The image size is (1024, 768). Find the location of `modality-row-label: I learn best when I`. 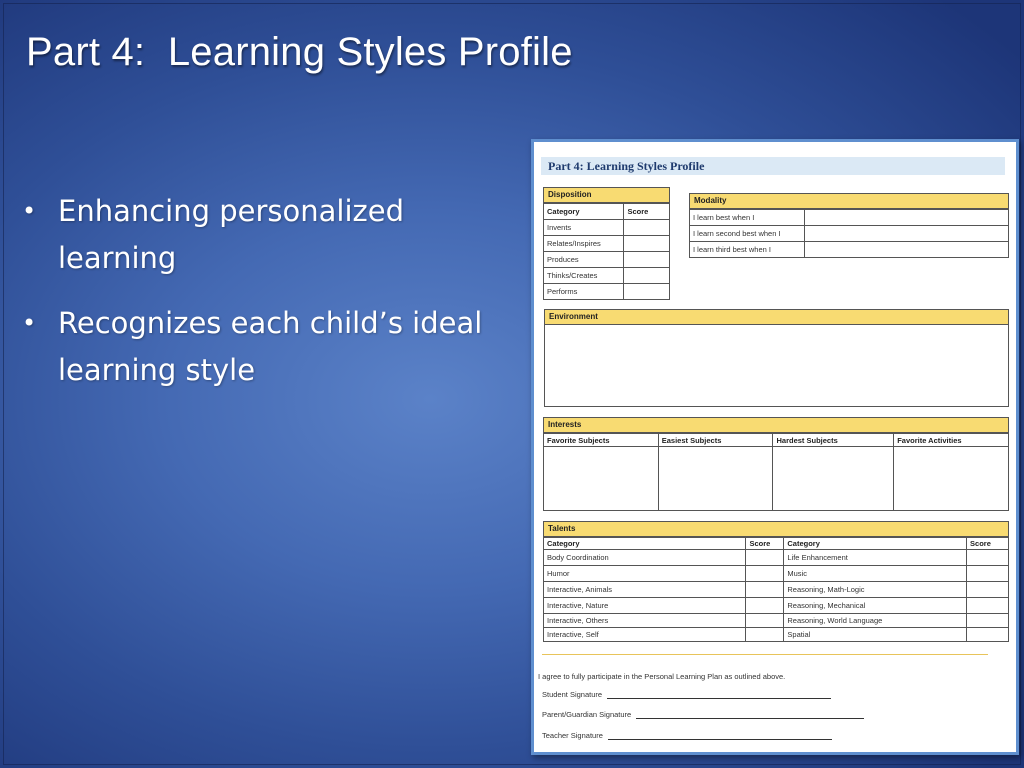

modality-row-label: I learn best when I is located at coordinates (747, 217).